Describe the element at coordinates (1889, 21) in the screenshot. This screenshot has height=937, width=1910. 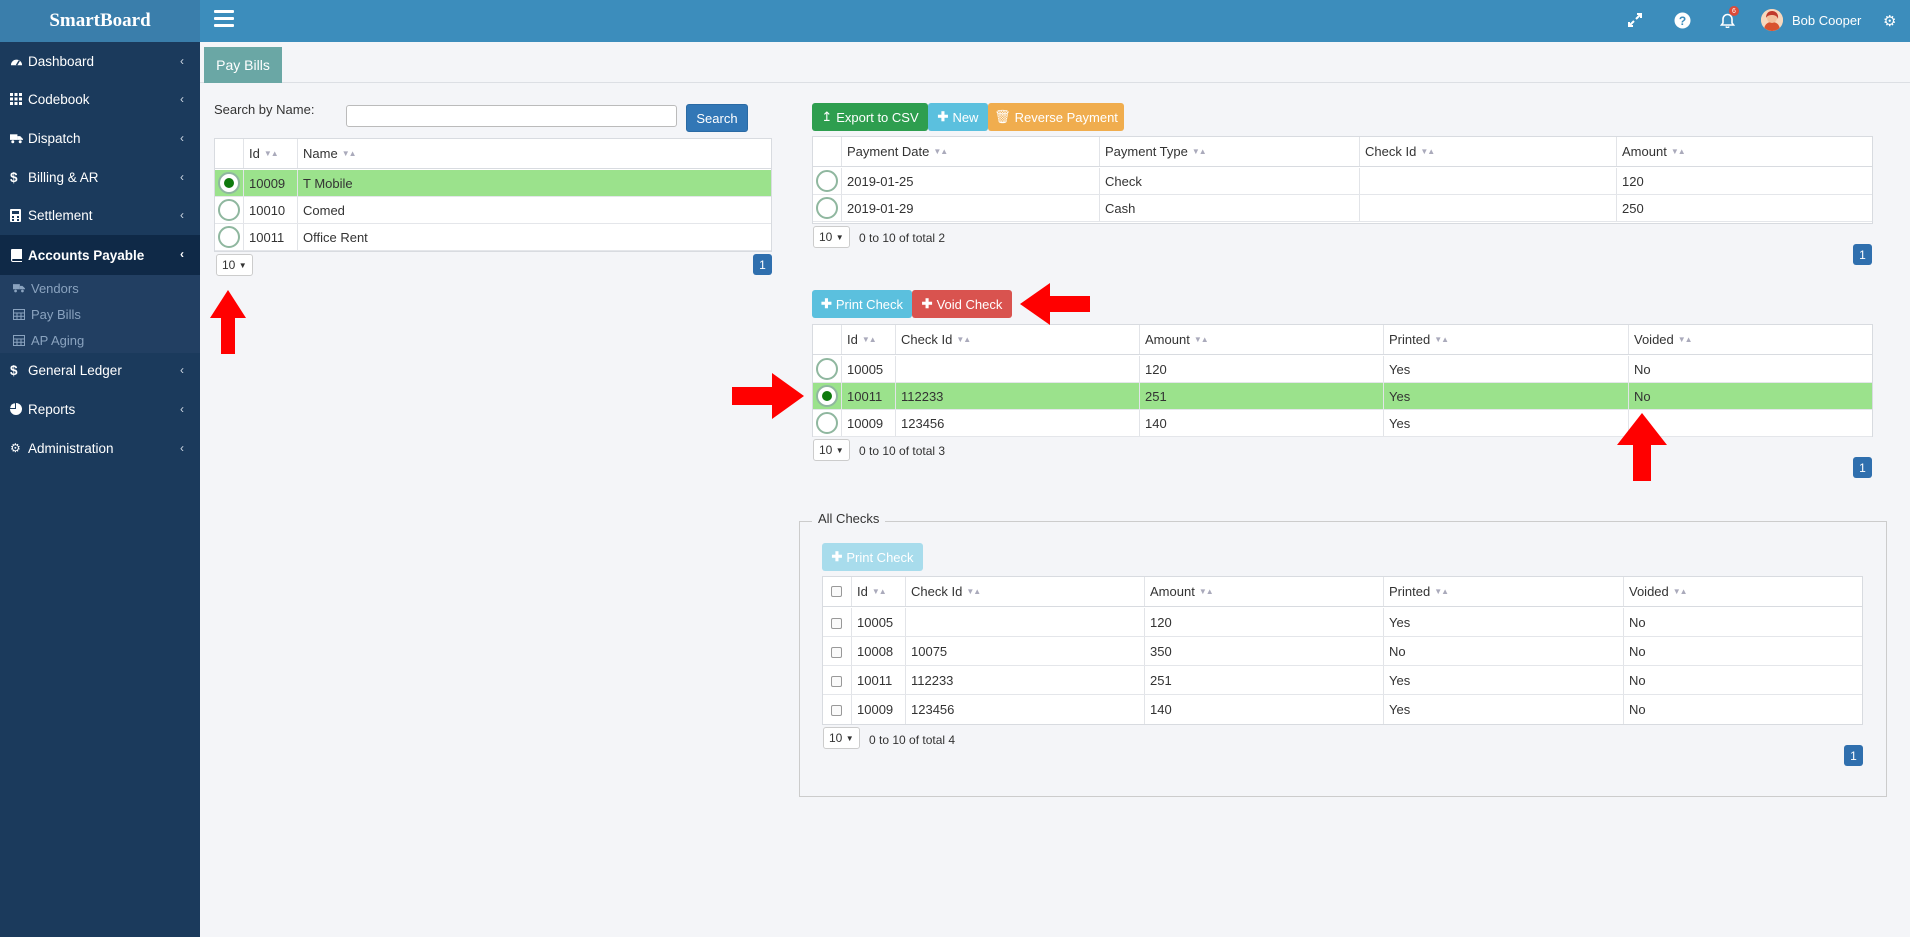
I see `settings-cogs-icon: ⚙` at that location.